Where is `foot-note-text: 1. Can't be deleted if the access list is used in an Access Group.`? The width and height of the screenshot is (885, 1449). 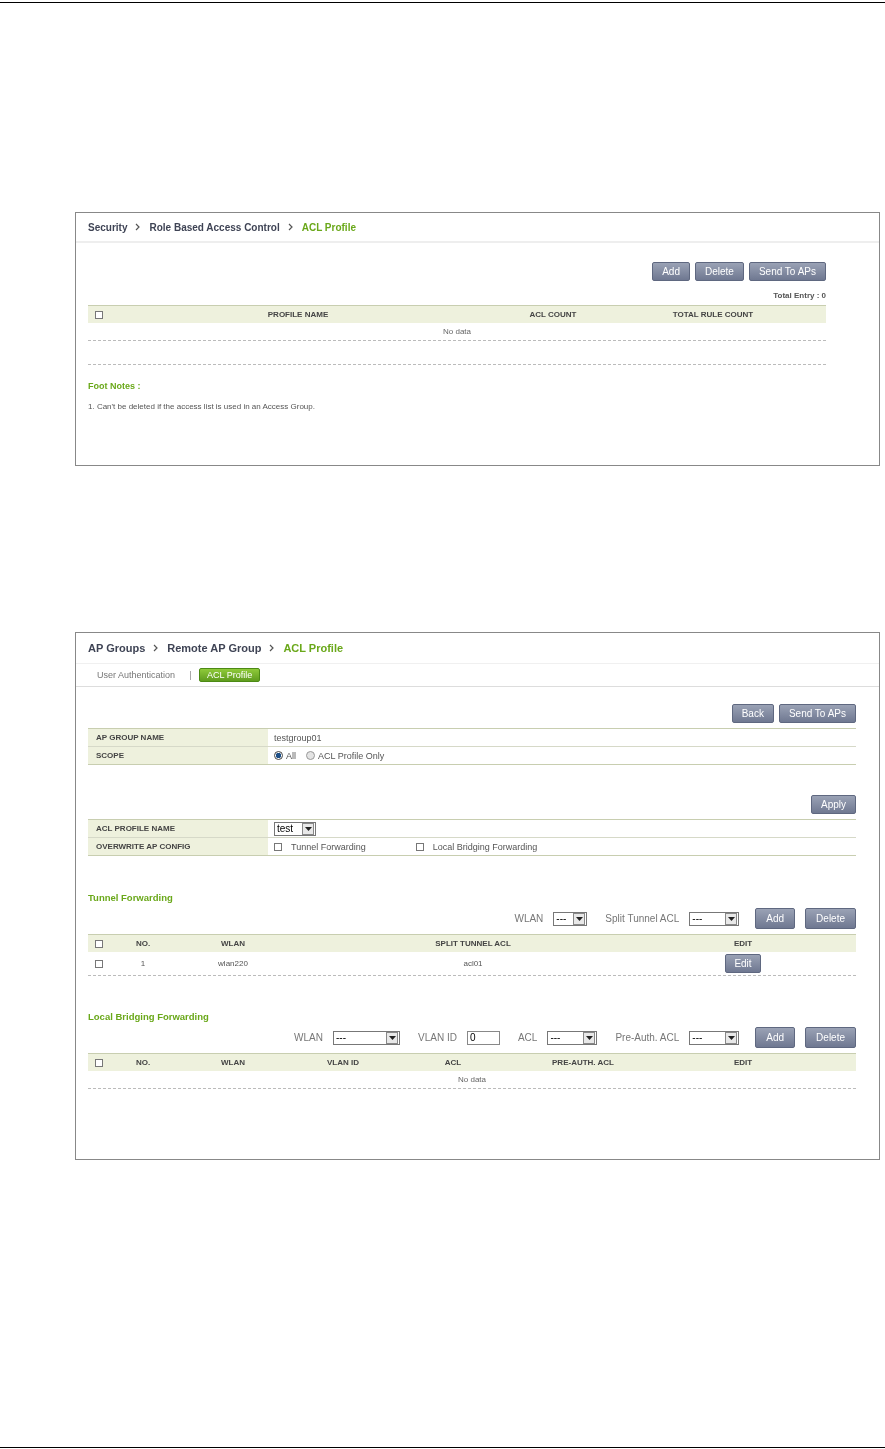
foot-note-text: 1. Can't be deleted if the access list is used in an Access Group. is located at coordinates (202, 406).